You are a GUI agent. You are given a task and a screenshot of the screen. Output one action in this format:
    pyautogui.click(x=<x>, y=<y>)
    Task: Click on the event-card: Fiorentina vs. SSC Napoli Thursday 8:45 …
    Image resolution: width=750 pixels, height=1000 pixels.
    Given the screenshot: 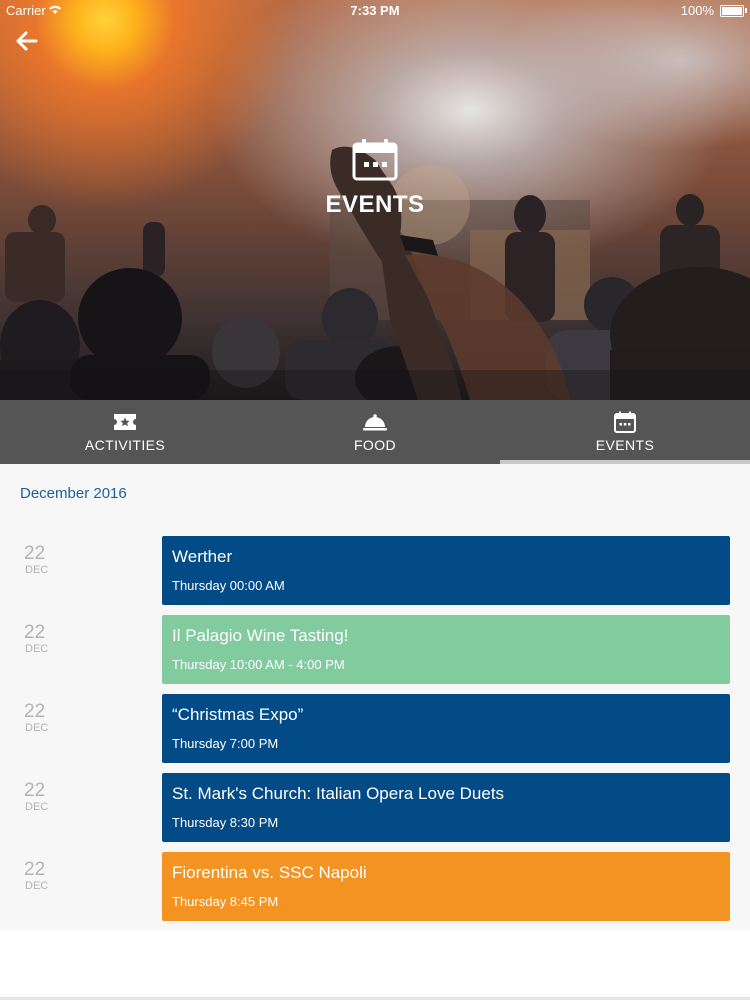 What is the action you would take?
    pyautogui.click(x=446, y=886)
    